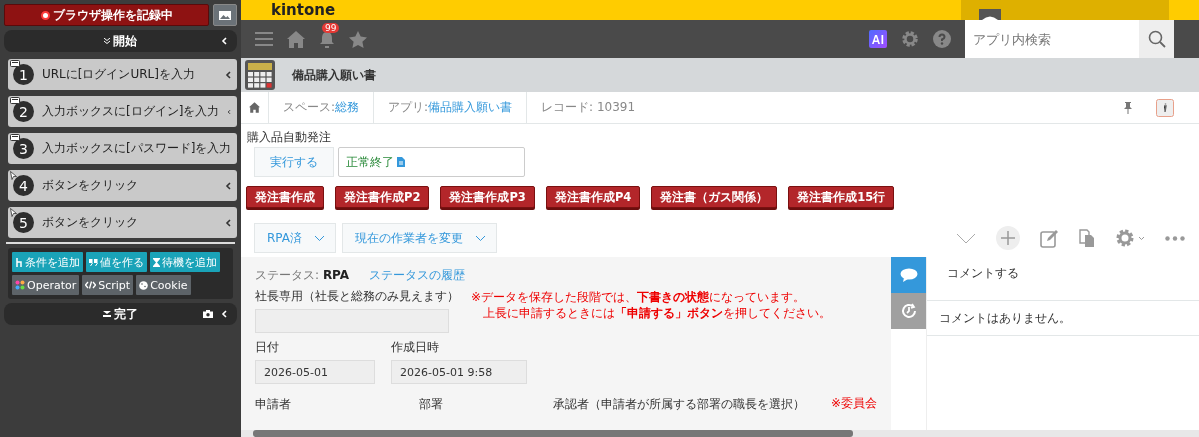  I want to click on step-label: 入力ボックスに[ログイン]を入力, so click(131, 111).